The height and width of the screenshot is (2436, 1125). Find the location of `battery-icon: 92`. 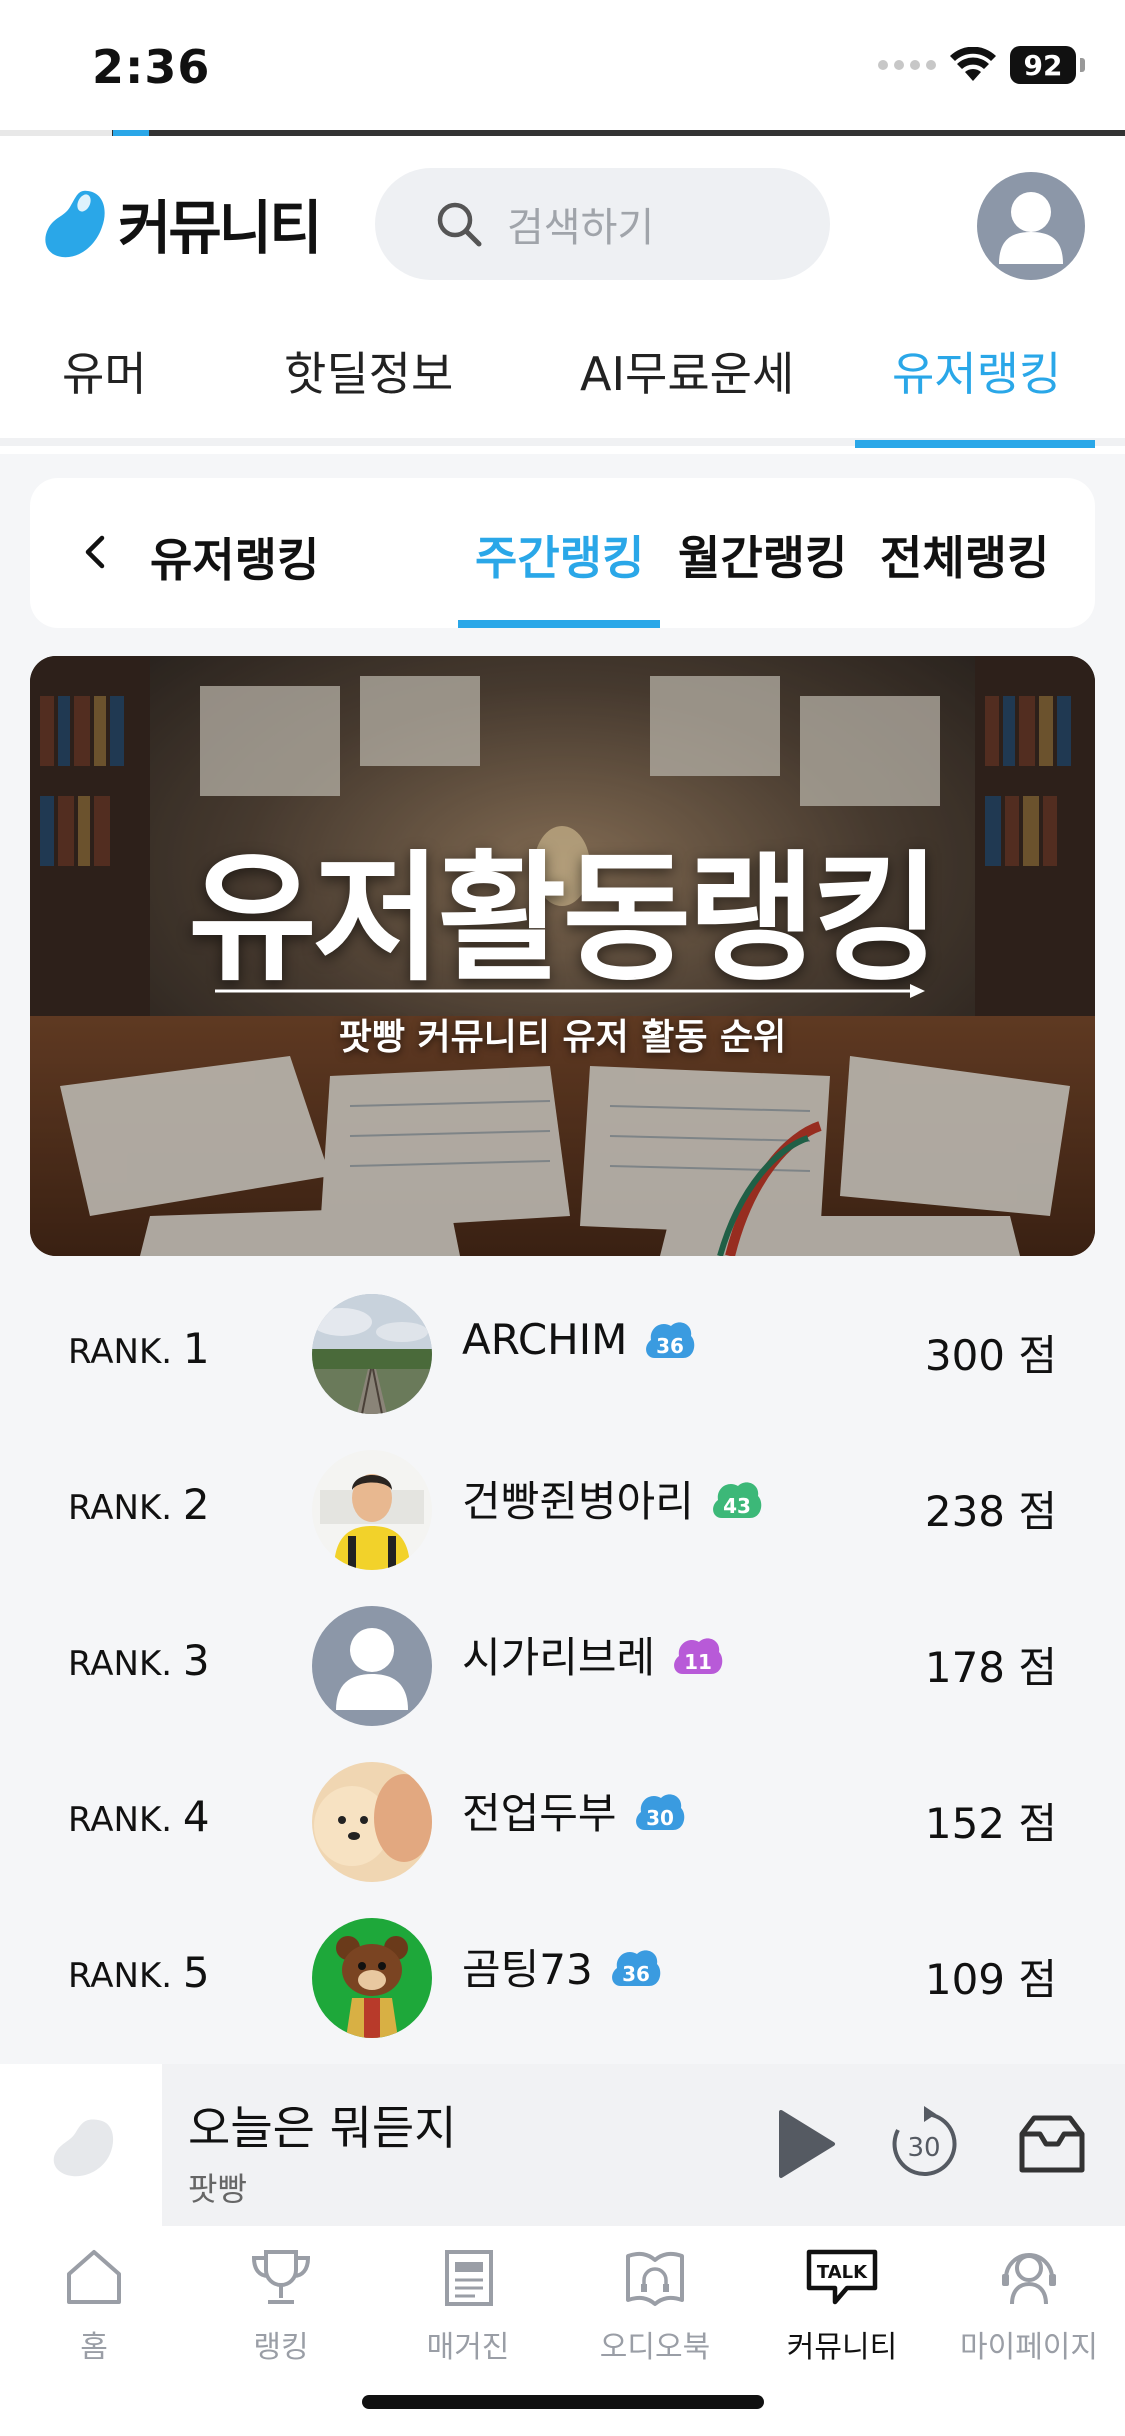

battery-icon: 92 is located at coordinates (1043, 65).